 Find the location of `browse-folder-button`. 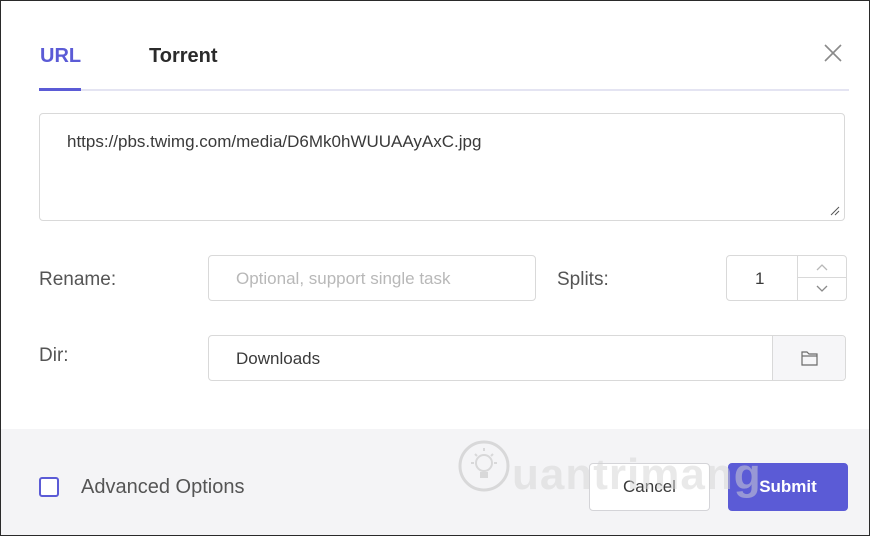

browse-folder-button is located at coordinates (808, 358).